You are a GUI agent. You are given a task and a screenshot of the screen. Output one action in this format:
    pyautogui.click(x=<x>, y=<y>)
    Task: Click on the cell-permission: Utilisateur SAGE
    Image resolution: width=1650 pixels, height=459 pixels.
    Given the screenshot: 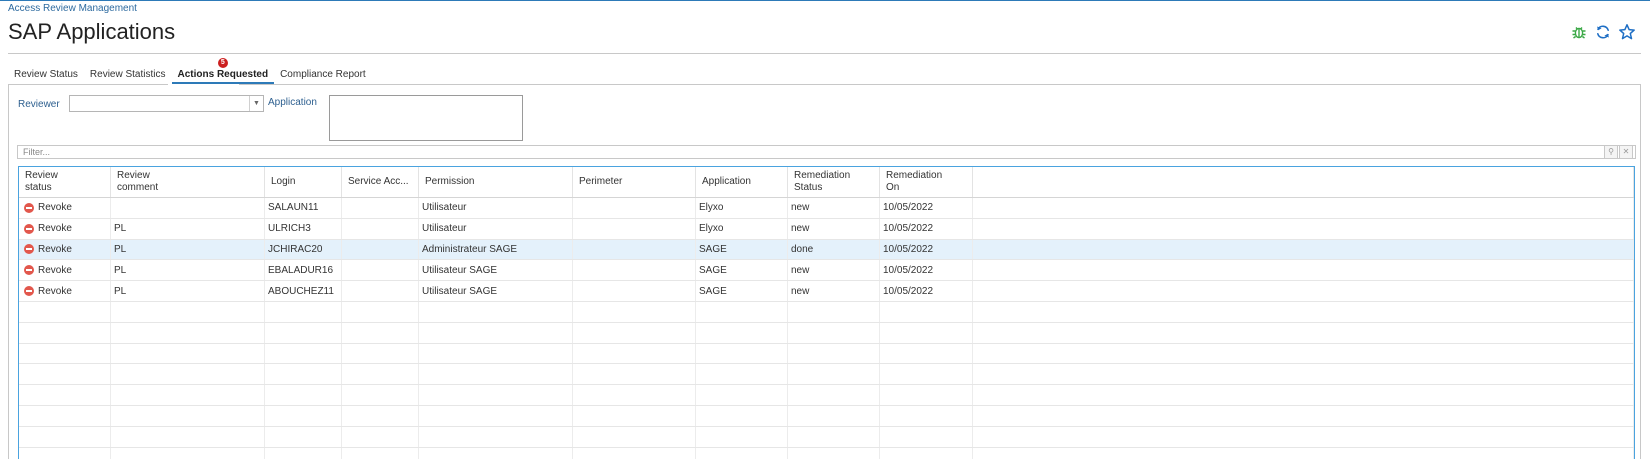 What is the action you would take?
    pyautogui.click(x=496, y=291)
    